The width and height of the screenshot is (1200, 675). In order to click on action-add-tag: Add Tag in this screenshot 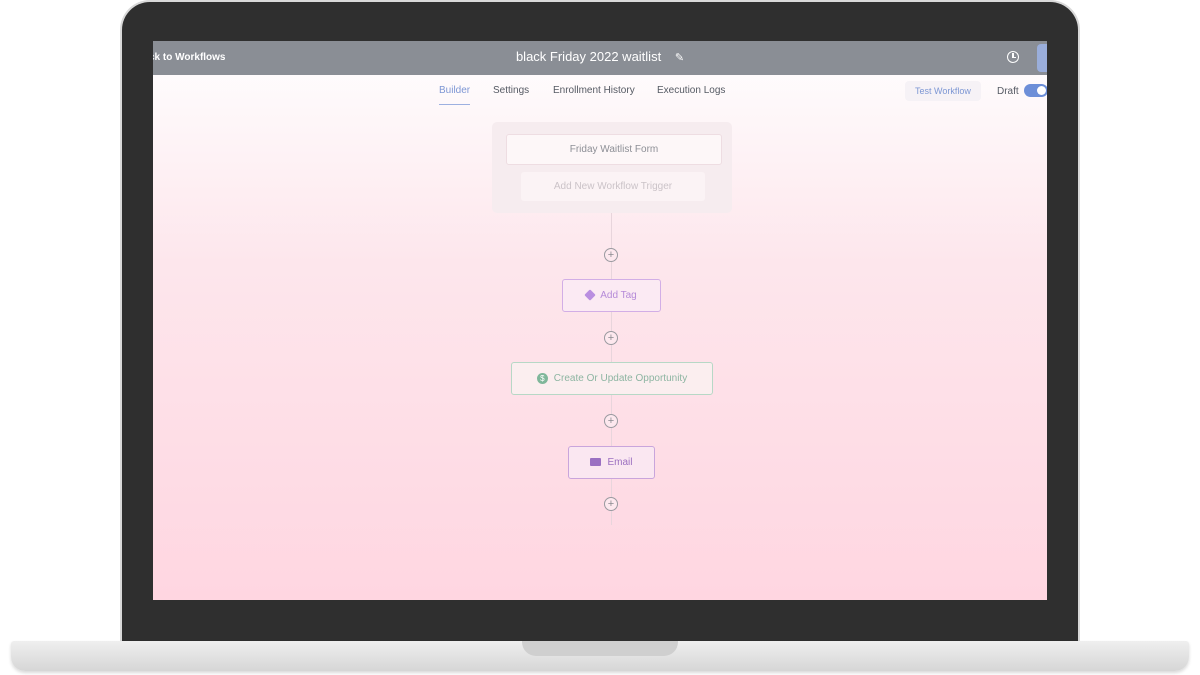, I will do `click(611, 295)`.